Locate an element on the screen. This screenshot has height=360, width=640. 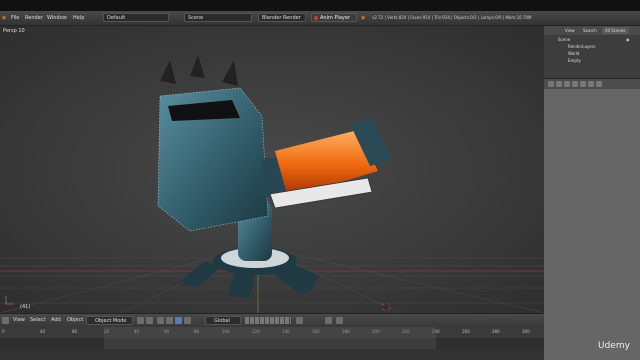
transform-orientation-select: Global is located at coordinates (223, 320).